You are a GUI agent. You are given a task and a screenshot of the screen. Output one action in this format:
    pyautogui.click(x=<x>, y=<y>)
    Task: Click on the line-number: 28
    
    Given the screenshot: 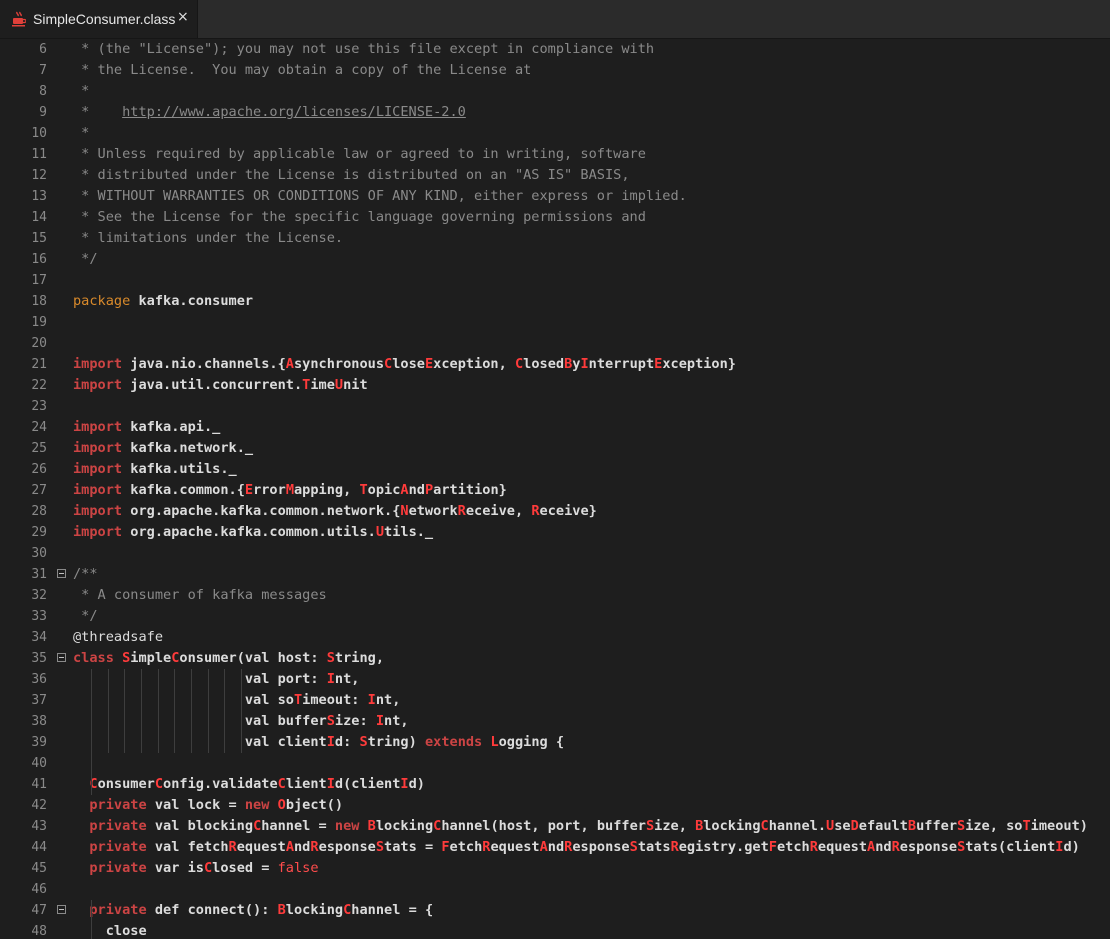 What is the action you would take?
    pyautogui.click(x=39, y=511)
    